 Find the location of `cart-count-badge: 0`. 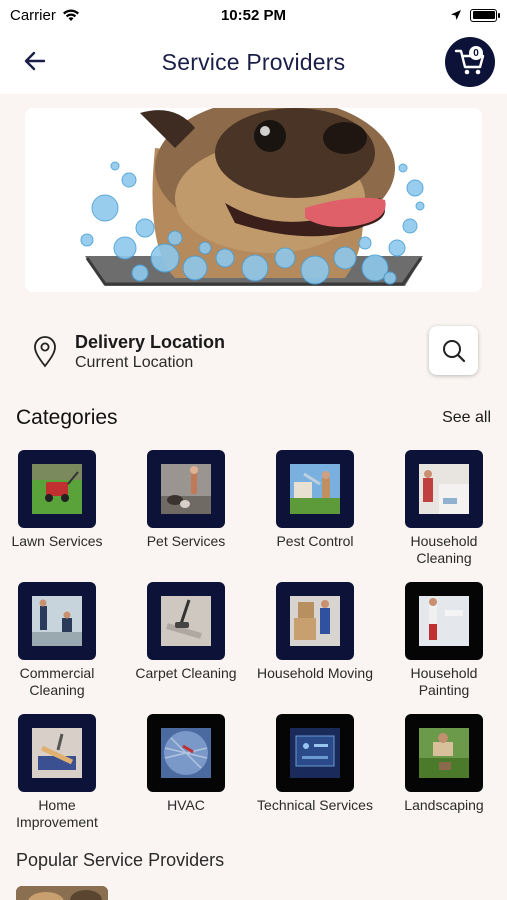

cart-count-badge: 0 is located at coordinates (476, 53).